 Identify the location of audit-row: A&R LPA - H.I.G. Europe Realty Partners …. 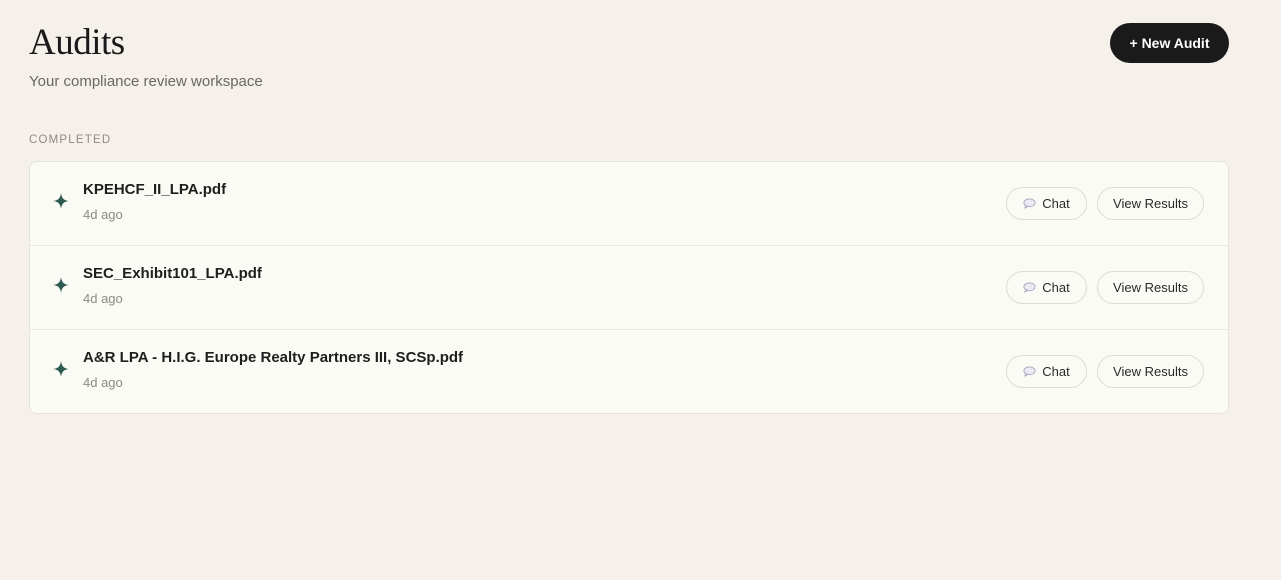
(629, 371).